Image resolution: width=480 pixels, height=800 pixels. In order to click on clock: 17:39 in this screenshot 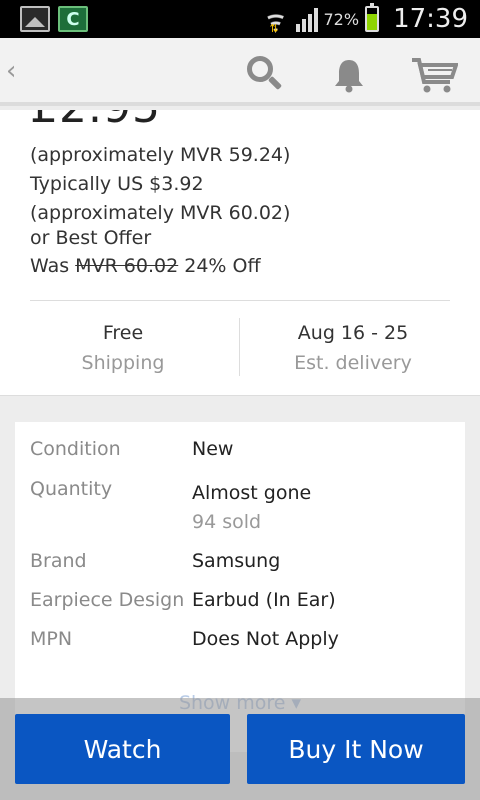, I will do `click(430, 19)`.